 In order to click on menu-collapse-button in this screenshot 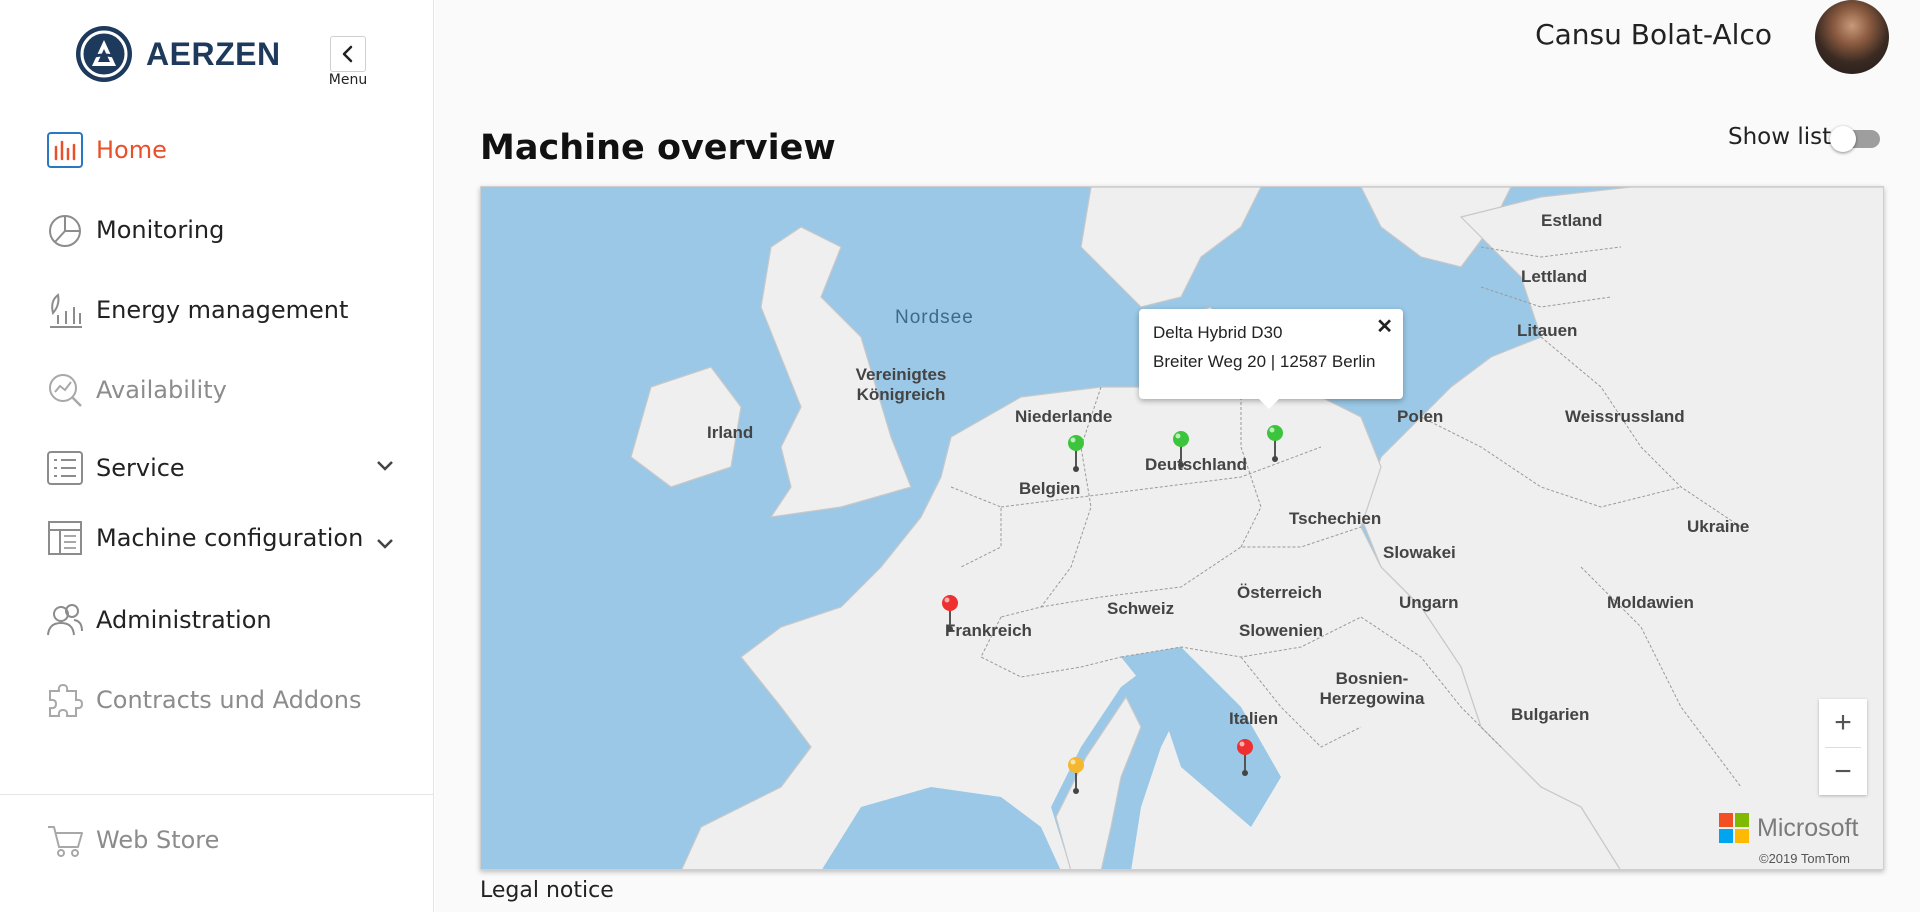, I will do `click(348, 54)`.